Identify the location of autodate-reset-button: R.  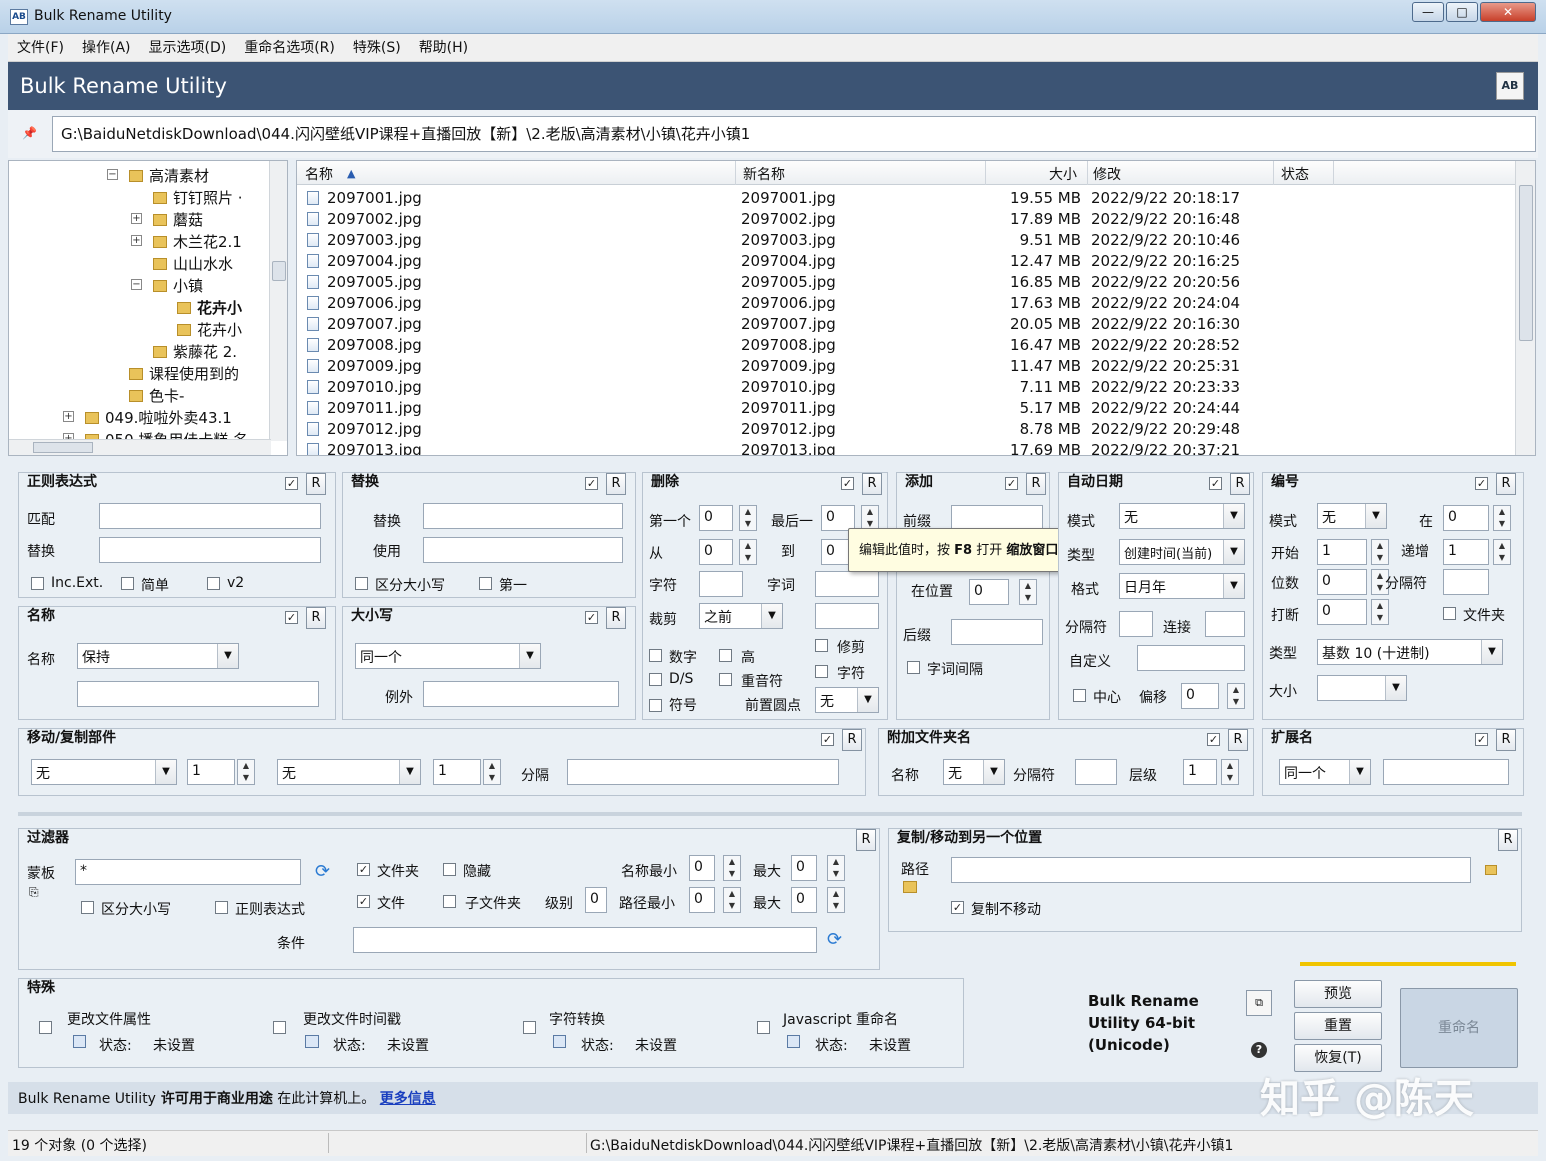
(1240, 484).